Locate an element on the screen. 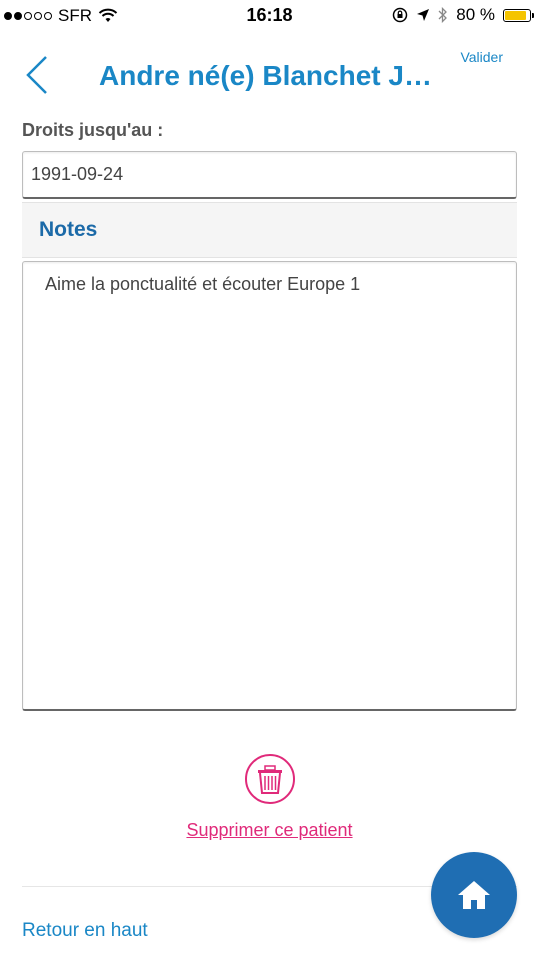  validate-button: Valider is located at coordinates (481, 57).